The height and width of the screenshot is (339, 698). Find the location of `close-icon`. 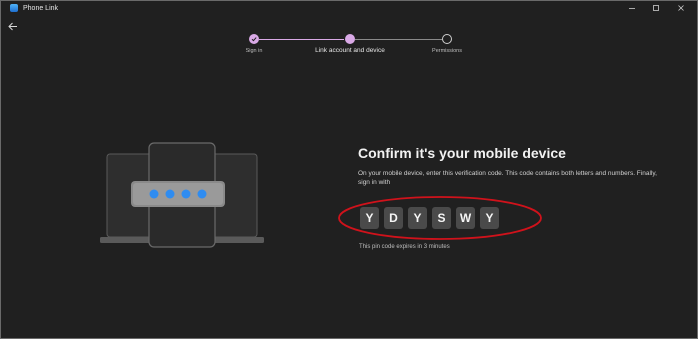

close-icon is located at coordinates (681, 8).